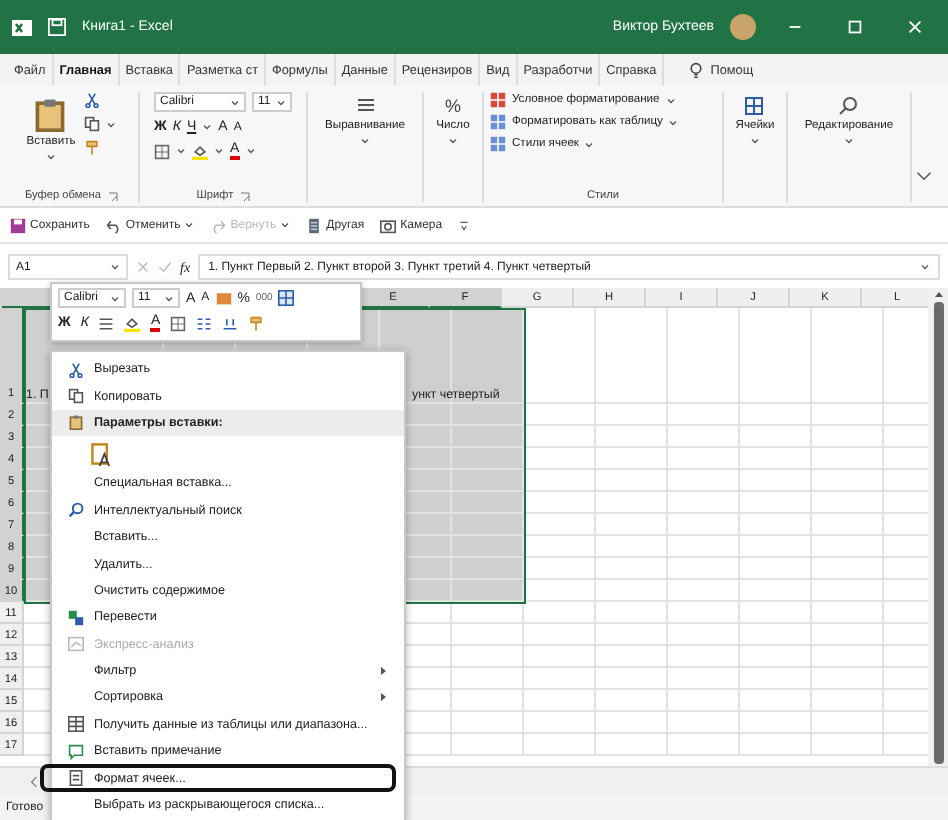 The height and width of the screenshot is (820, 948). Describe the element at coordinates (464, 225) in the screenshot. I see `customize-toolbar-icon` at that location.